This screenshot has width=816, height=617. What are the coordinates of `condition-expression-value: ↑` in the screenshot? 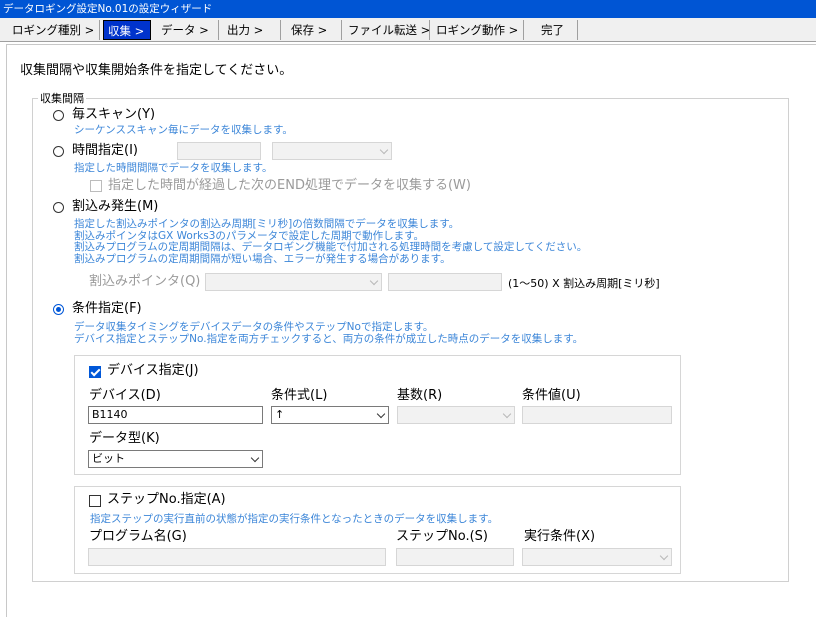 It's located at (280, 414).